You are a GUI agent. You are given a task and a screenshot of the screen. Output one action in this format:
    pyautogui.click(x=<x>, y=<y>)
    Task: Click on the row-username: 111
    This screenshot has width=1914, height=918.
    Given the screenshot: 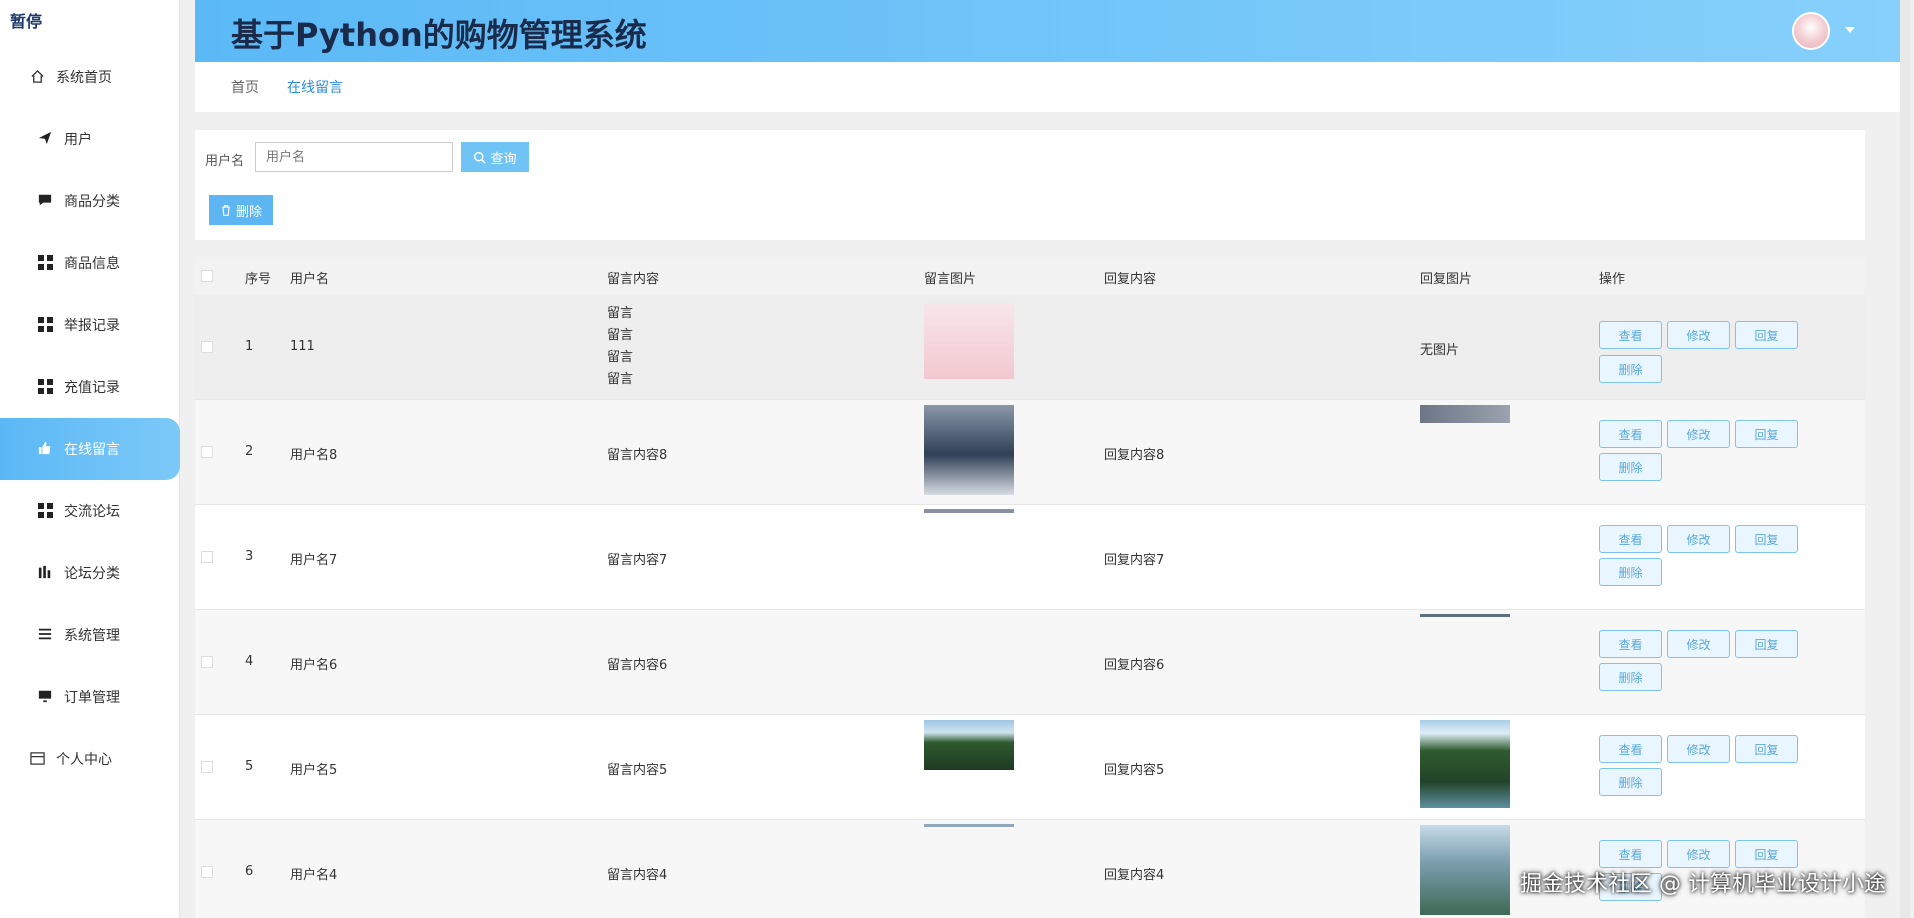 What is the action you would take?
    pyautogui.click(x=302, y=346)
    